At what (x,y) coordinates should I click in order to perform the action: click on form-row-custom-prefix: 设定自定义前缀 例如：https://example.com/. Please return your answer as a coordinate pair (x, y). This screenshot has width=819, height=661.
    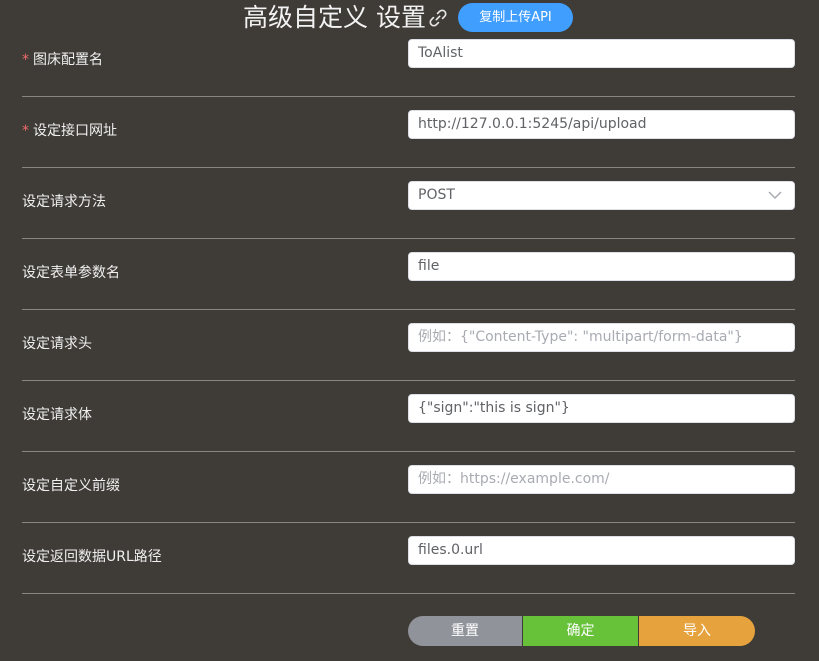
    Looking at the image, I should click on (408, 487).